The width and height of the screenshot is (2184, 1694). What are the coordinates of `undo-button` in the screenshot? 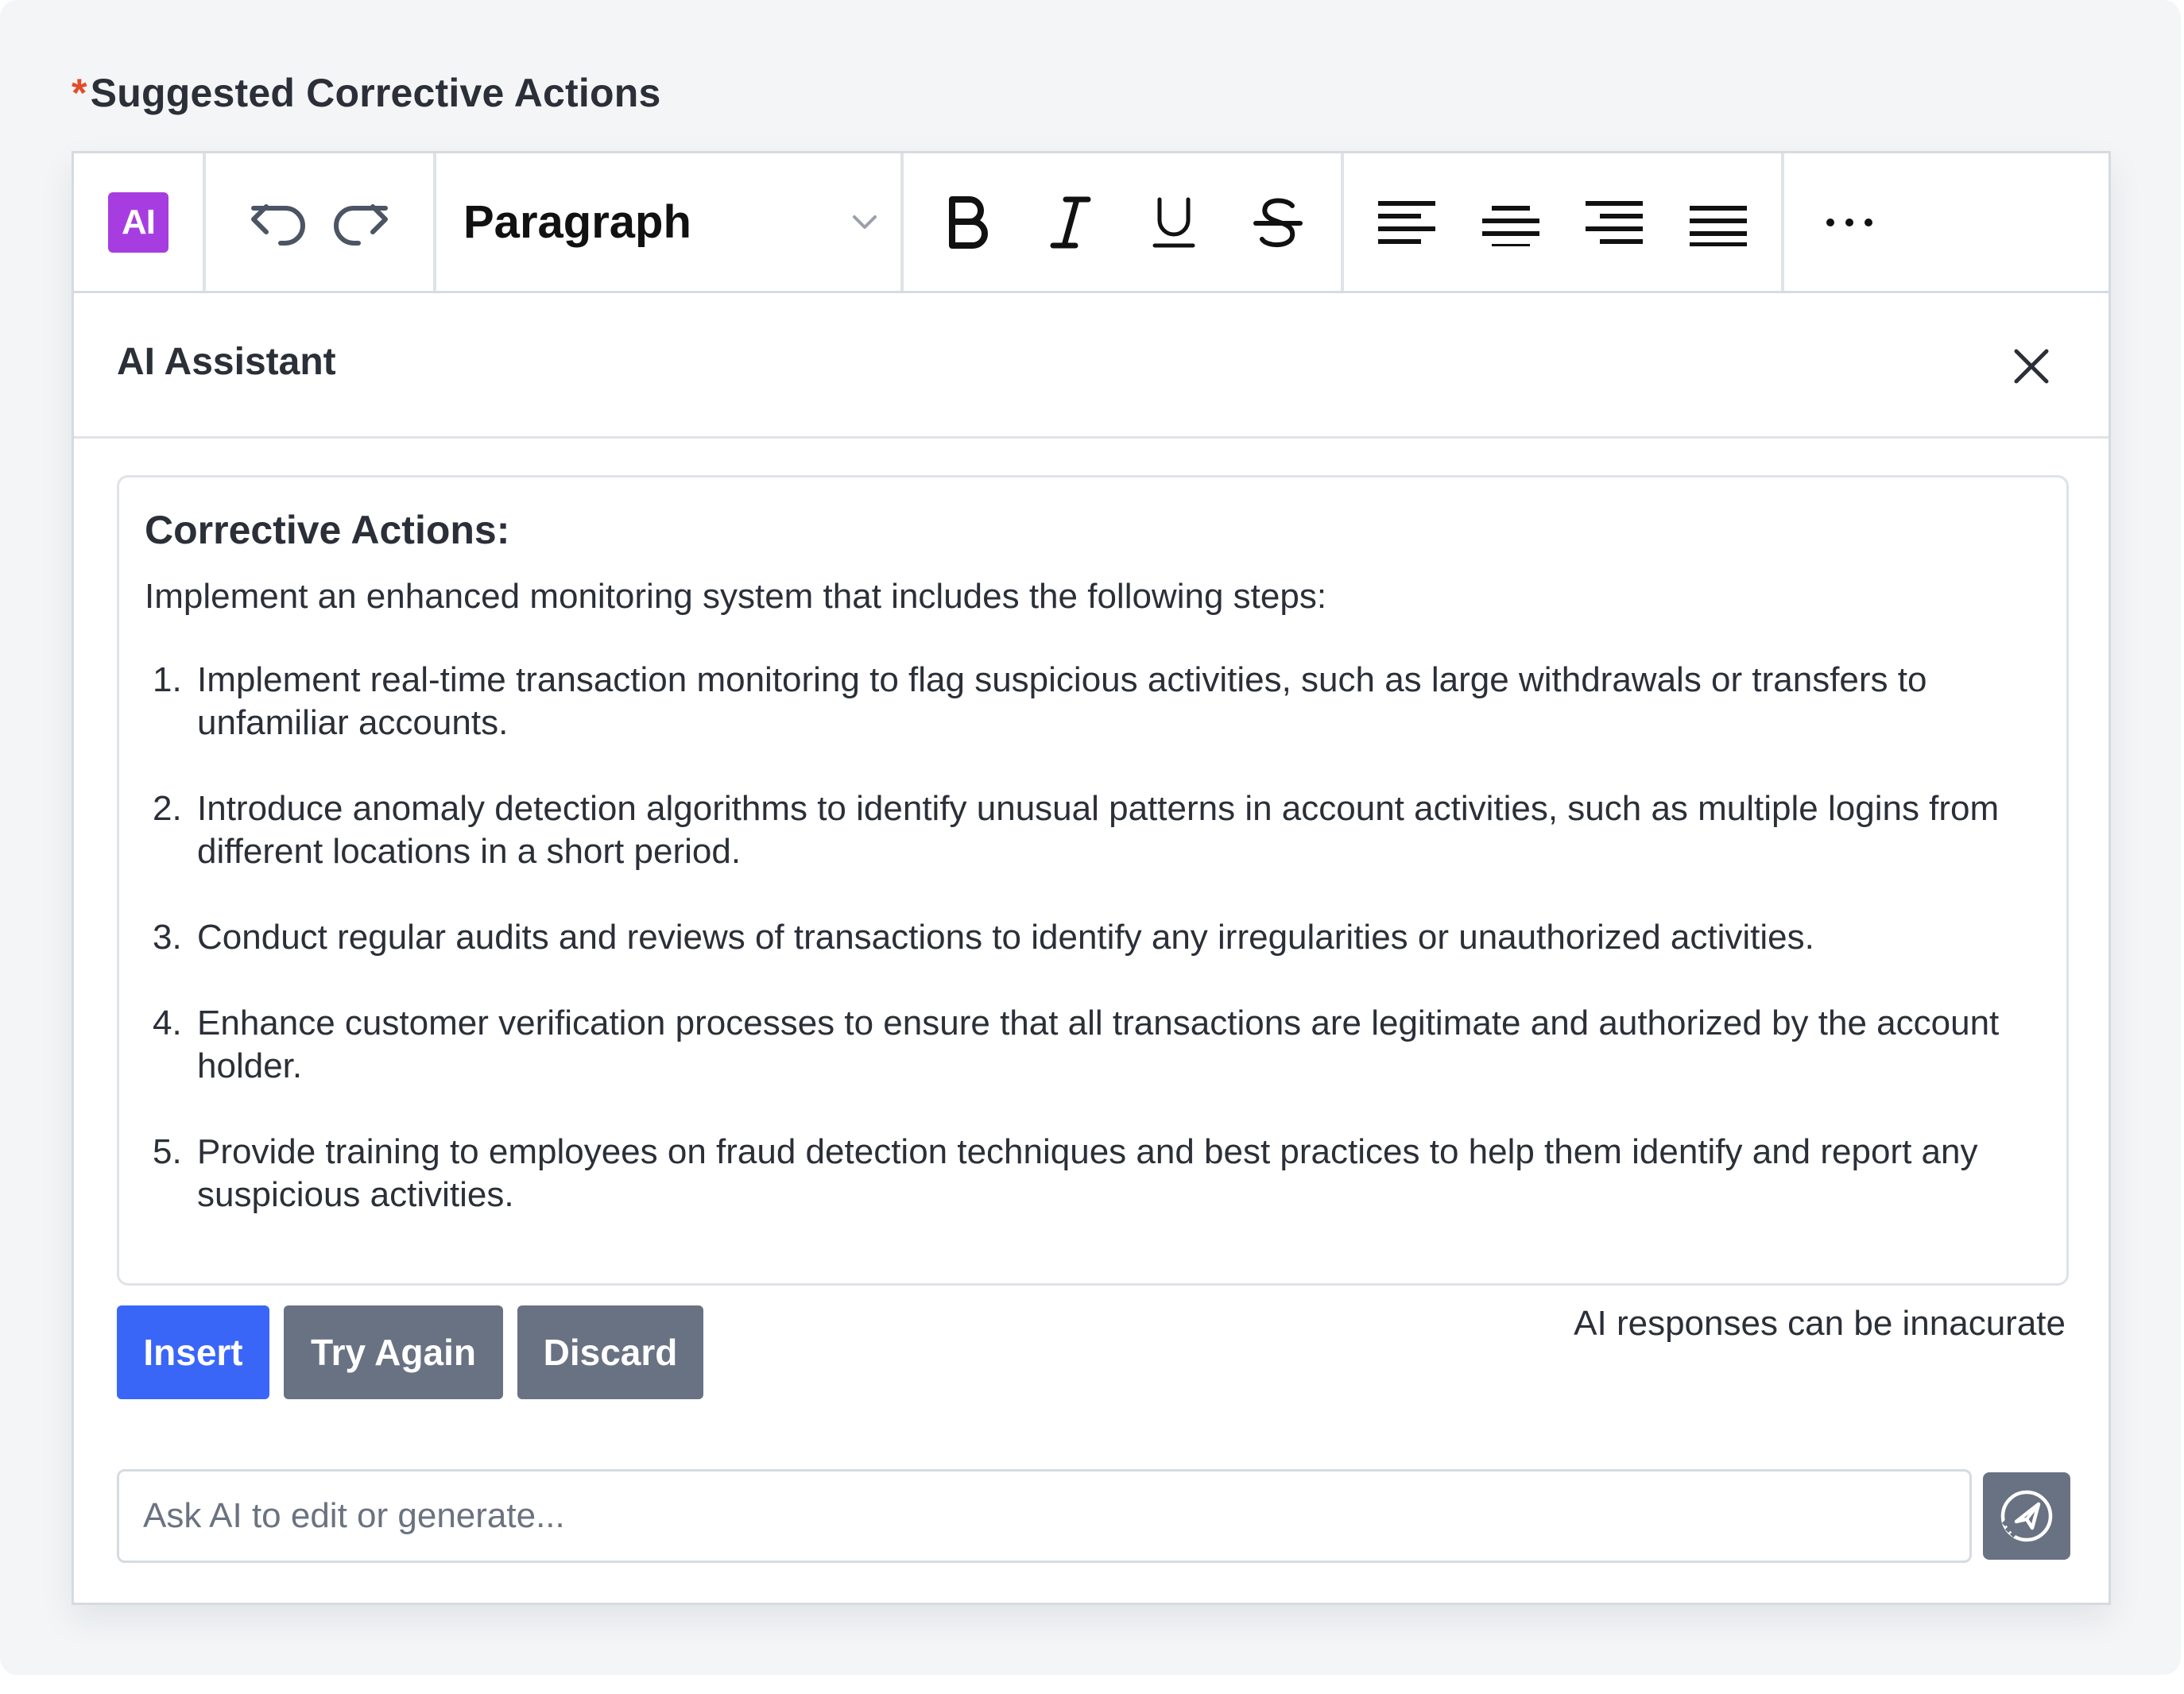 It's located at (279, 222).